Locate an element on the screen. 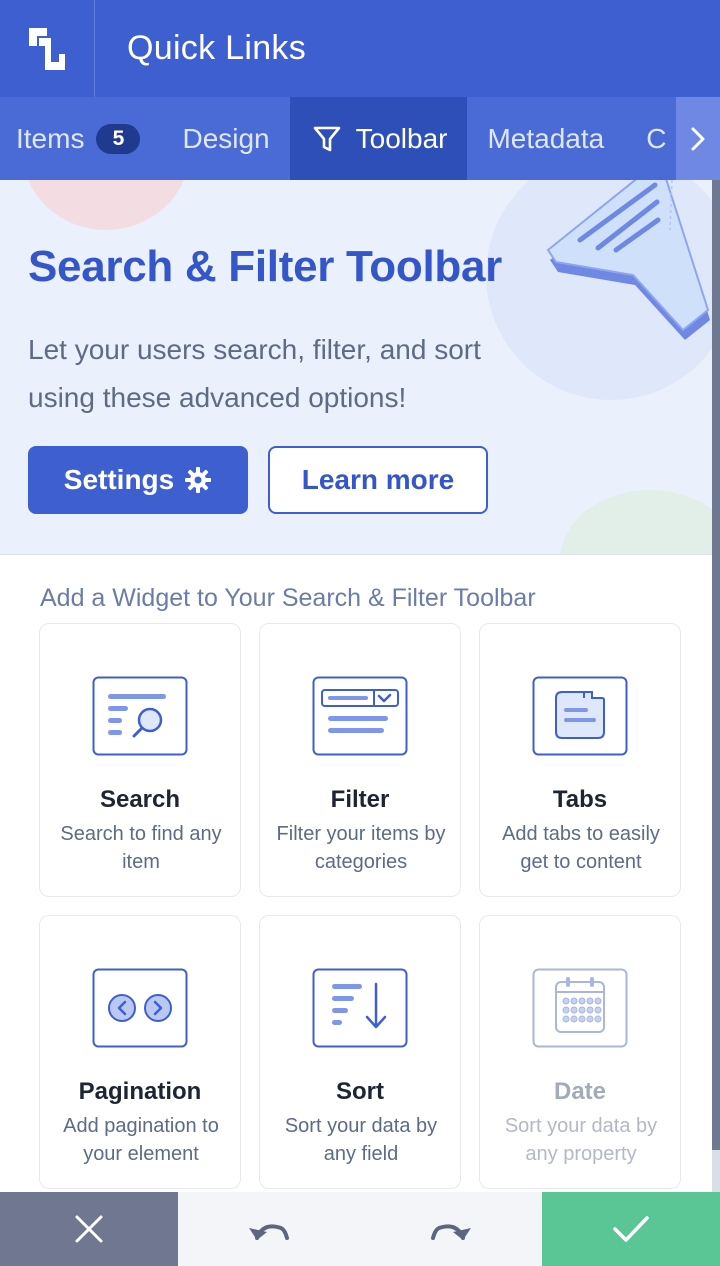 This screenshot has width=720, height=1266. tab-toolbar-label: Toolbar is located at coordinates (401, 138).